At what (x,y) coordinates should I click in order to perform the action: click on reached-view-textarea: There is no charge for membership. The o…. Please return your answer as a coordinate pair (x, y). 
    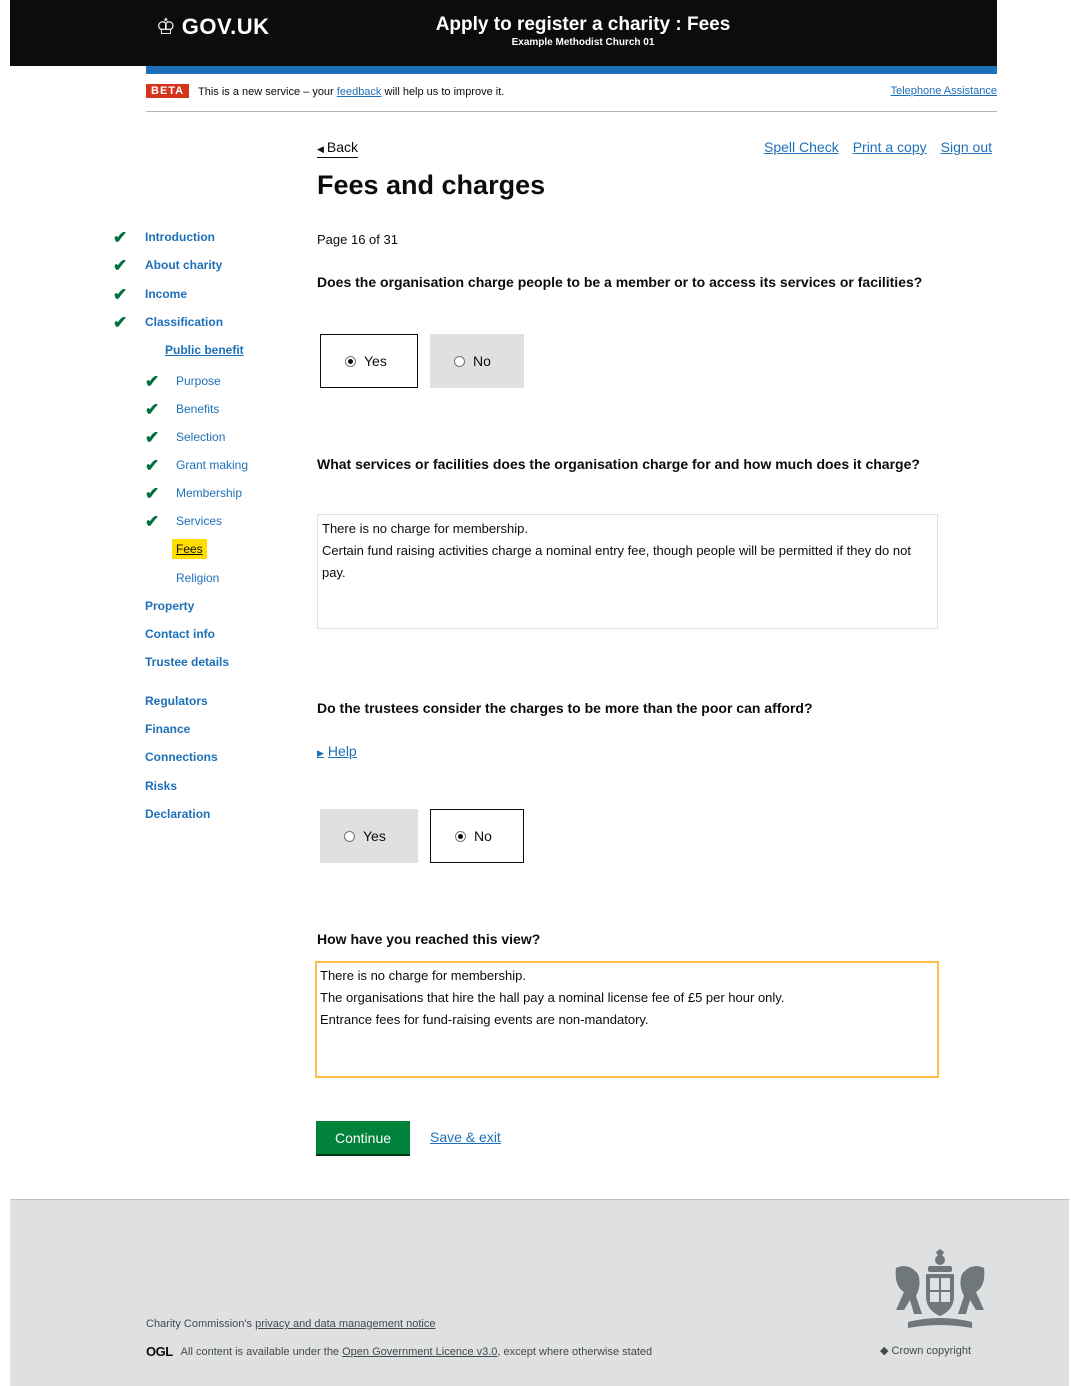
    Looking at the image, I should click on (627, 1019).